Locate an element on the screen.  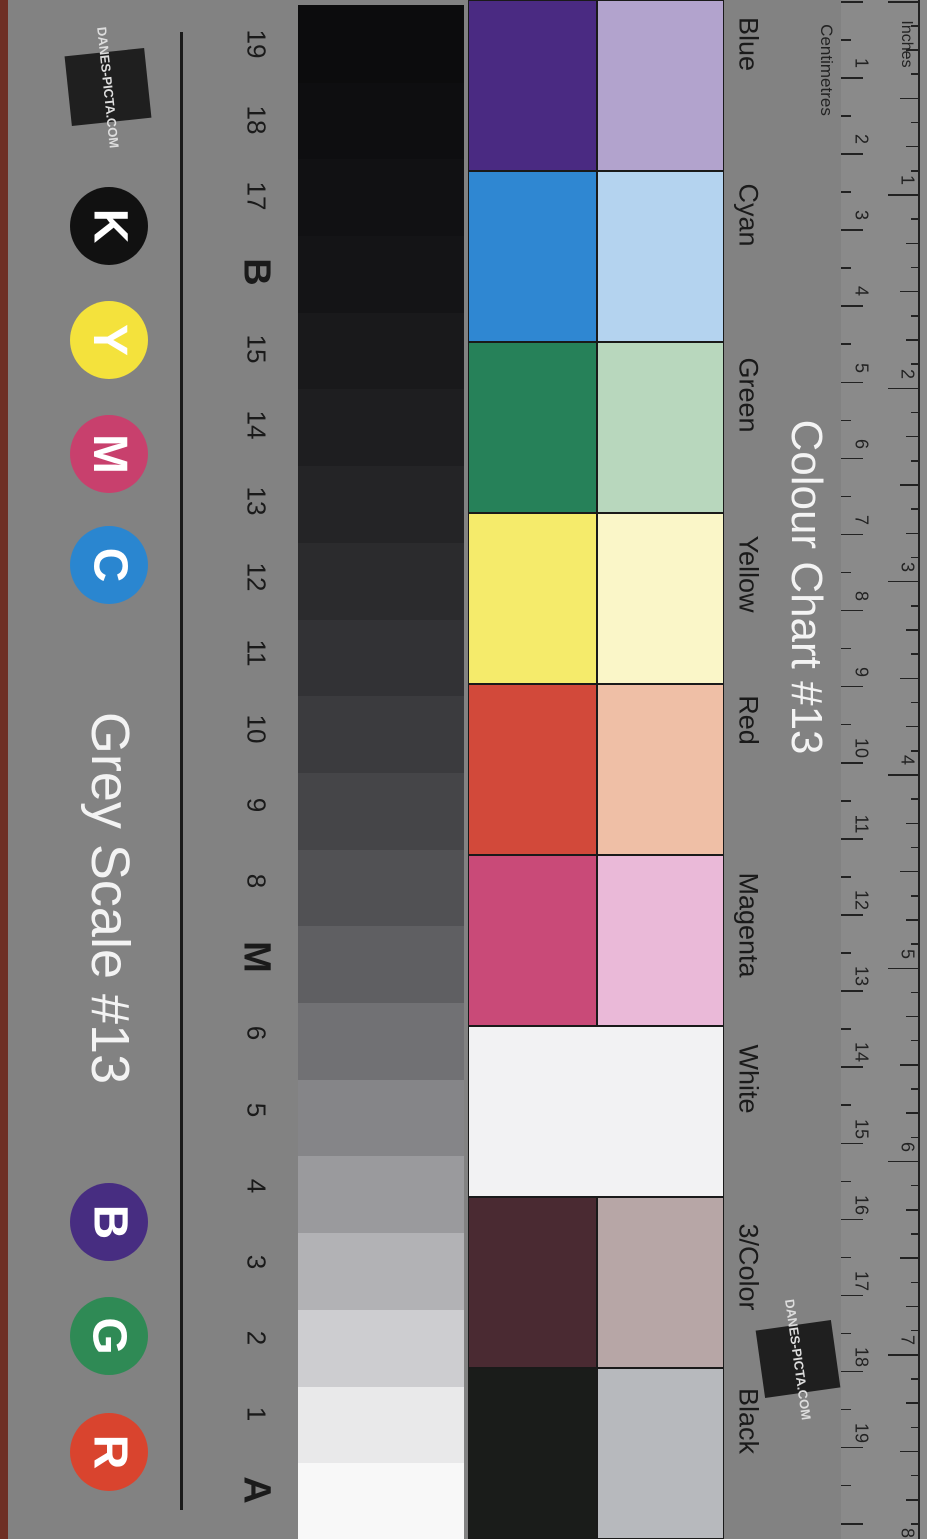
grey-scale-label: 18 is located at coordinates (256, 120).